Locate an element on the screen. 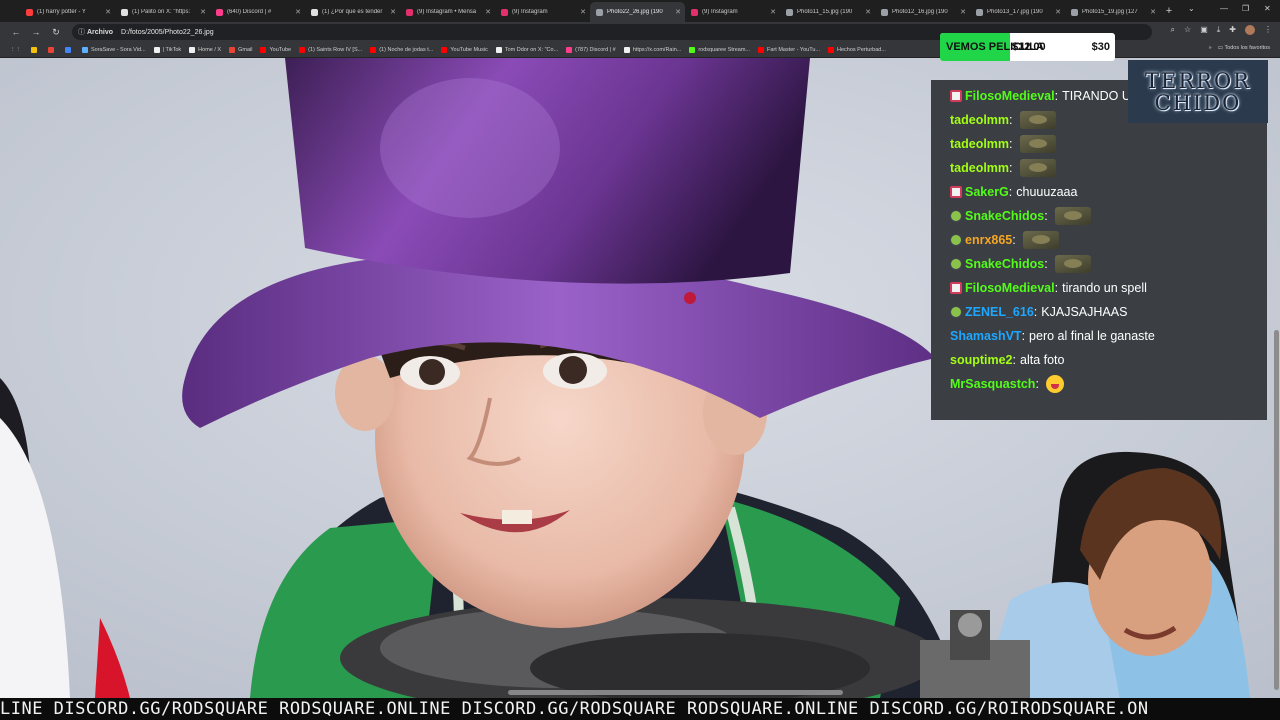 The image size is (1280, 720). browser-tab: (1) Palito on X: "https: ✕ is located at coordinates (162, 12).